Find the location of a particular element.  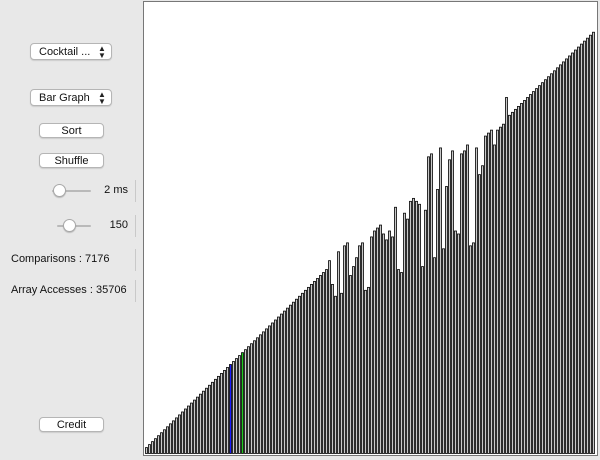

divider is located at coordinates (135, 291).